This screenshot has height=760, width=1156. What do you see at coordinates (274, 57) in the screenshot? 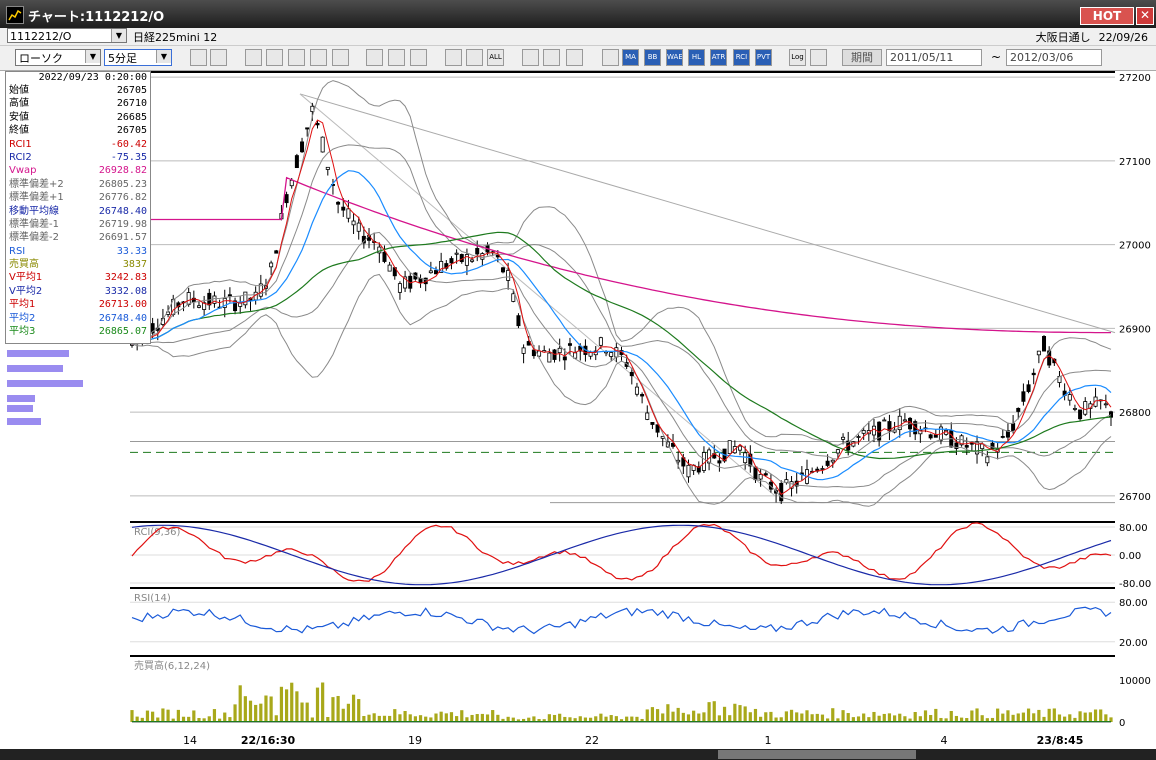
I see `toolbar-ichimoku-button` at bounding box center [274, 57].